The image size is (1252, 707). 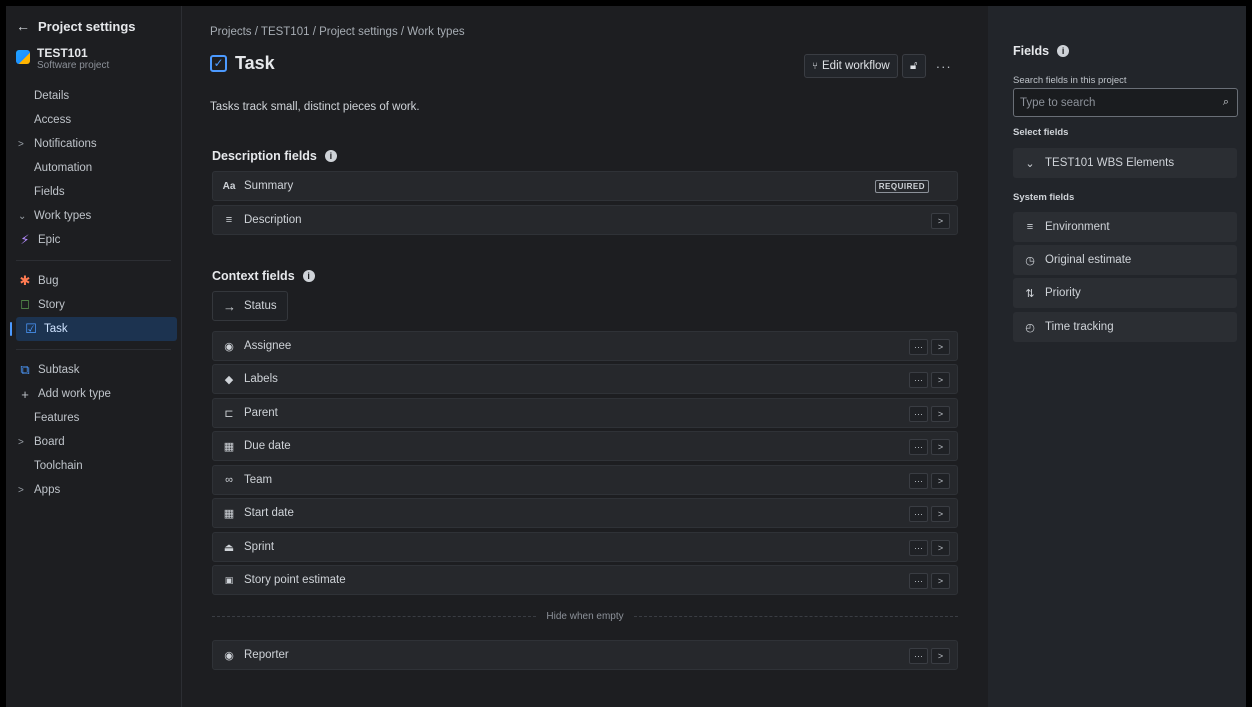 What do you see at coordinates (93, 216) in the screenshot?
I see `sidebar-item-work-types: ⌄ Work types` at bounding box center [93, 216].